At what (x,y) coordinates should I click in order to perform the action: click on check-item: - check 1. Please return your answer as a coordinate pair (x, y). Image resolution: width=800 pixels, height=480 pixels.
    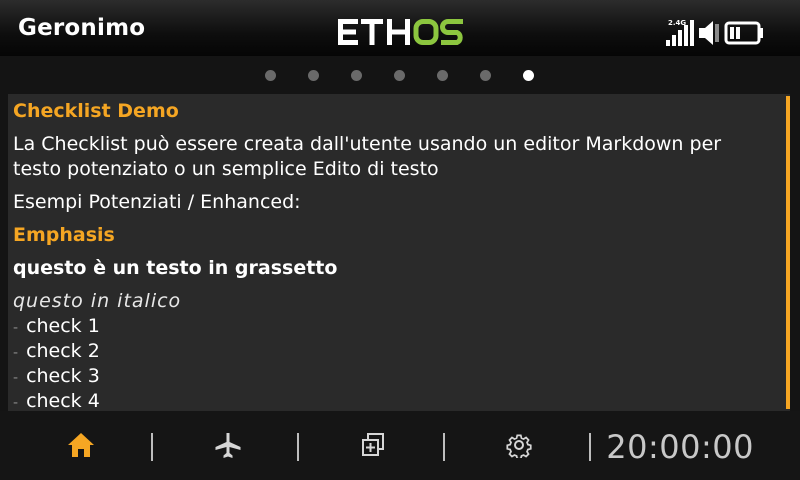
    Looking at the image, I should click on (56, 327).